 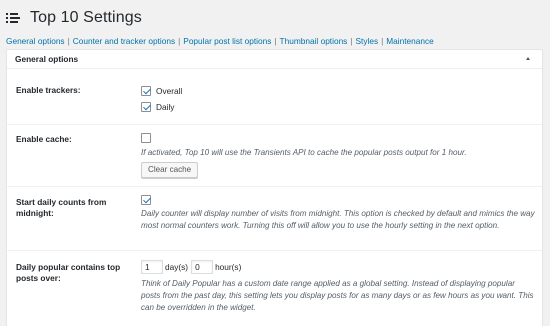 I want to click on clear-cache-button: Clear cache, so click(x=170, y=169).